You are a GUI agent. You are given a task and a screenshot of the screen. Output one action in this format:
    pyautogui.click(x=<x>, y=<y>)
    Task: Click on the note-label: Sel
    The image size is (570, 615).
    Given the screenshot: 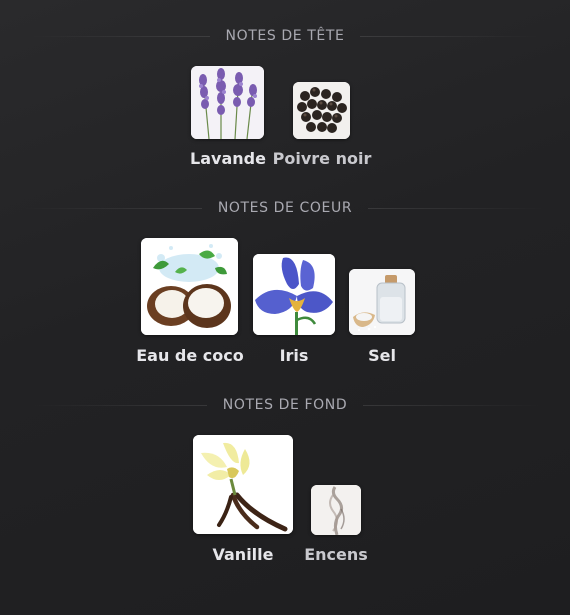 What is the action you would take?
    pyautogui.click(x=382, y=355)
    